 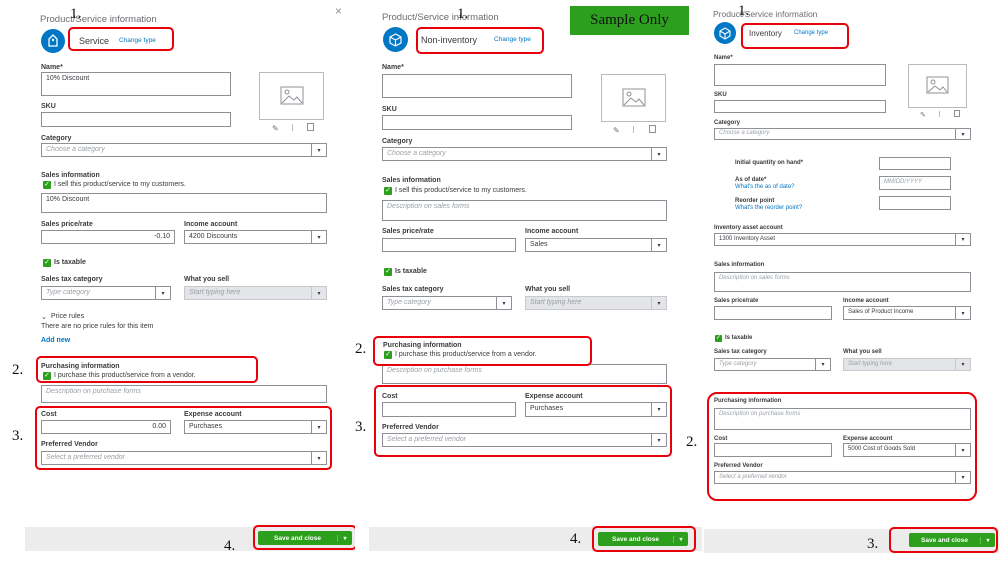 What do you see at coordinates (434, 370) in the screenshot?
I see `purchasing-description-placeholder: Description on purchase forms` at bounding box center [434, 370].